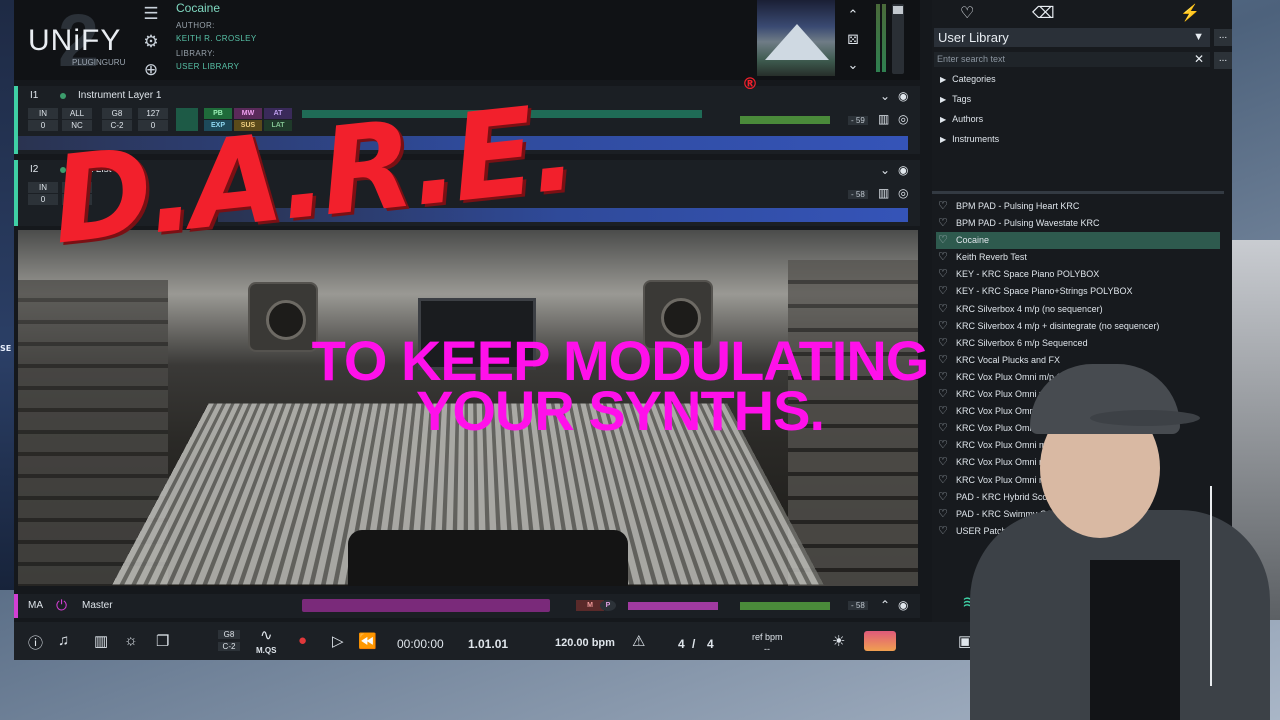  What do you see at coordinates (785, 606) in the screenshot?
I see `master-meter` at bounding box center [785, 606].